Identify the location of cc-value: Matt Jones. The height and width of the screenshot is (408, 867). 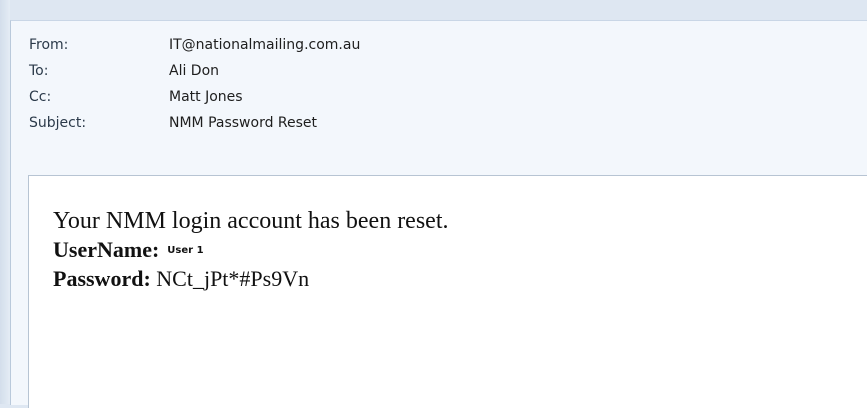
(206, 97).